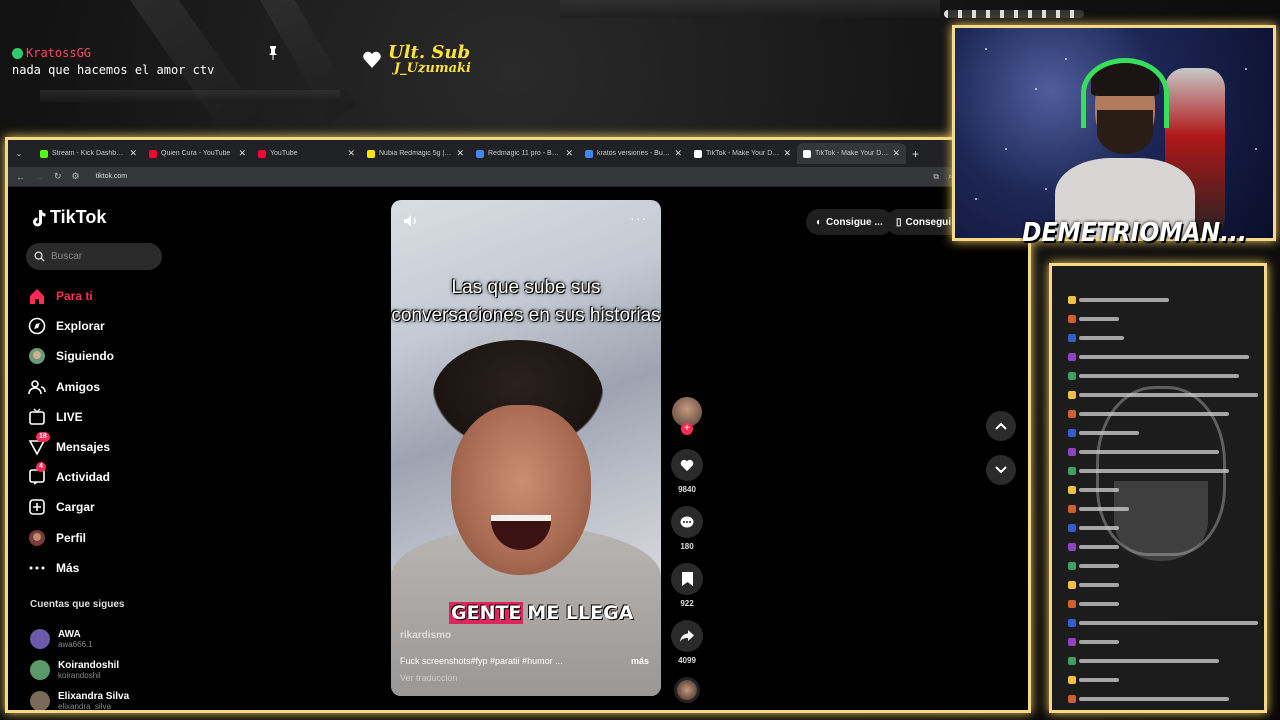 This screenshot has height=720, width=1280. What do you see at coordinates (39, 177) in the screenshot?
I see `forward-icon: →` at bounding box center [39, 177].